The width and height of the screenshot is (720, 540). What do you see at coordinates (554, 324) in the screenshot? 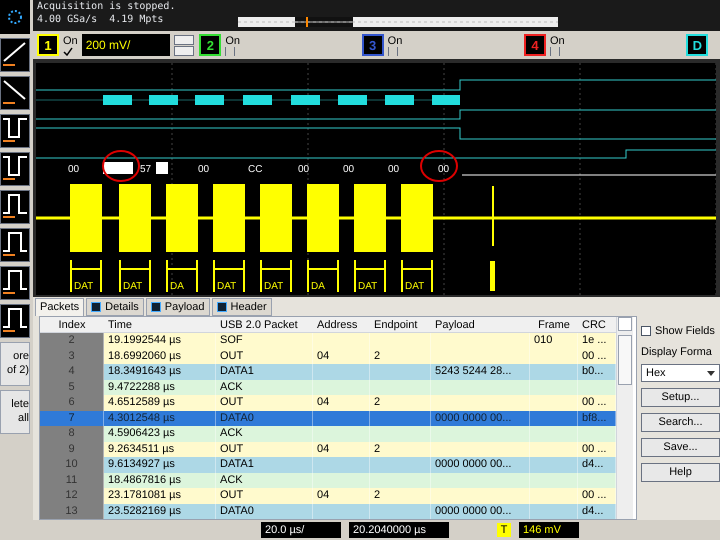
I see `column-header: Frame` at bounding box center [554, 324].